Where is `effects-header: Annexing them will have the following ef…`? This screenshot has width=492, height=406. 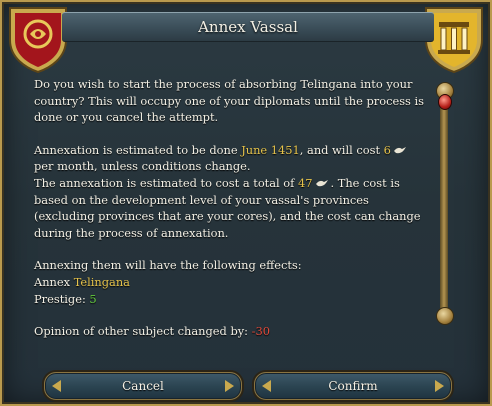 effects-header: Annexing them will have the following ef… is located at coordinates (168, 265).